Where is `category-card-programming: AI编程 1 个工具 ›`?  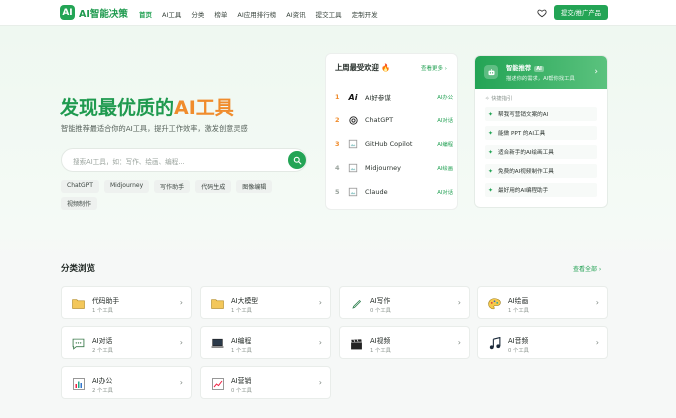
category-card-programming: AI编程 1 个工具 › is located at coordinates (265, 342).